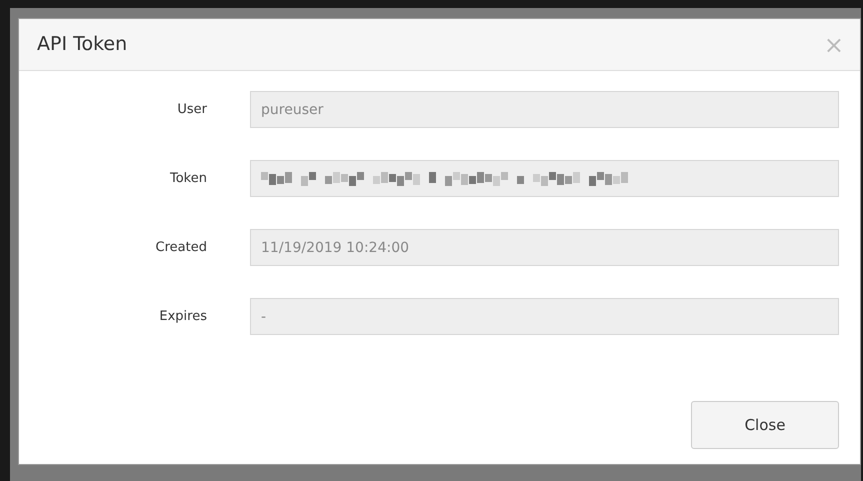  What do you see at coordinates (191, 109) in the screenshot?
I see `field-label: User` at bounding box center [191, 109].